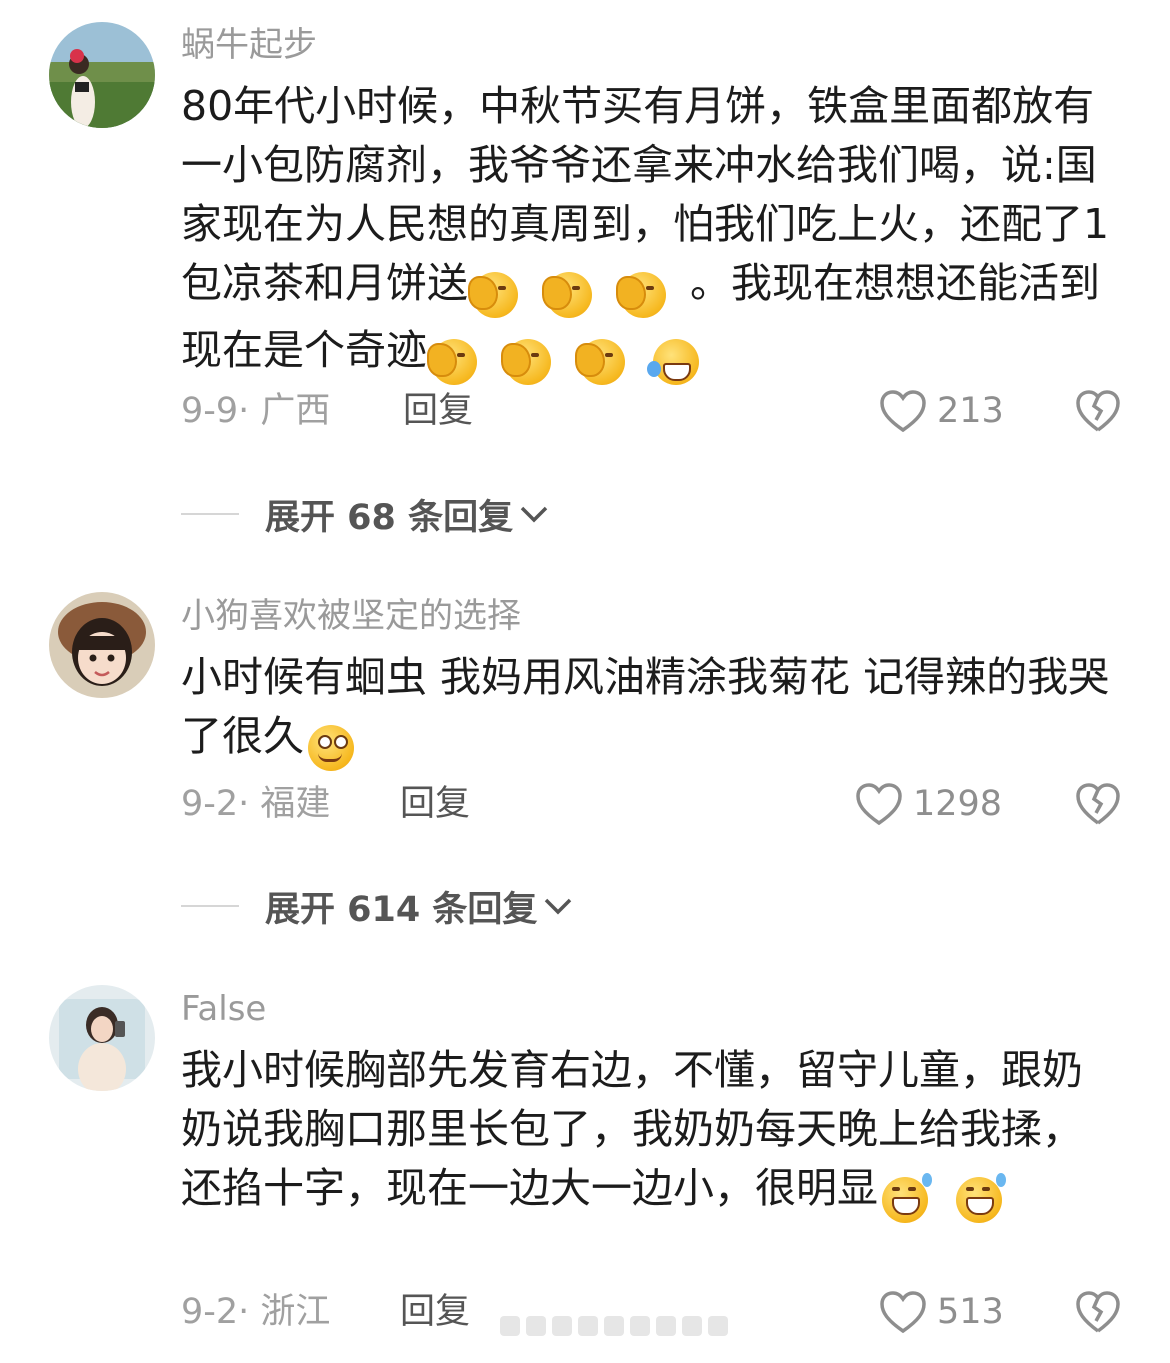 Image resolution: width=1170 pixels, height=1363 pixels. Describe the element at coordinates (970, 411) in the screenshot. I see `like-count: 213` at that location.